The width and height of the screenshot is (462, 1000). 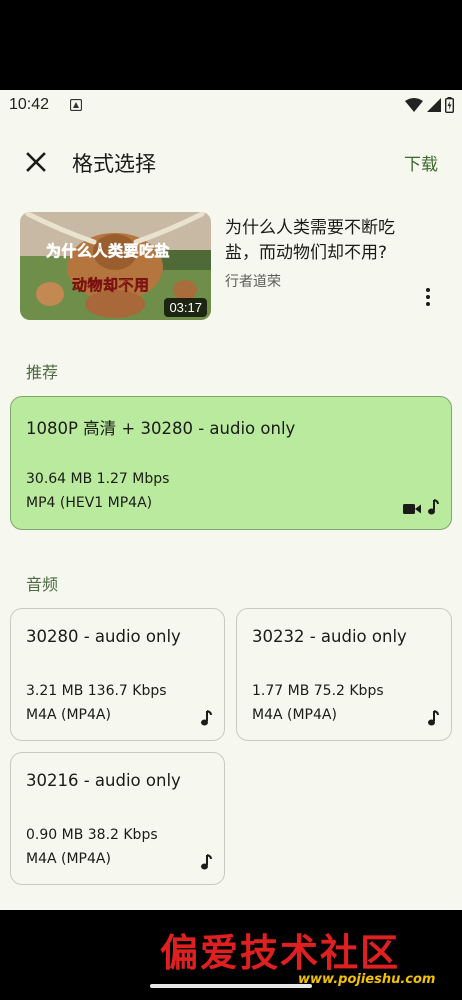 What do you see at coordinates (414, 105) in the screenshot?
I see `wifi-icon` at bounding box center [414, 105].